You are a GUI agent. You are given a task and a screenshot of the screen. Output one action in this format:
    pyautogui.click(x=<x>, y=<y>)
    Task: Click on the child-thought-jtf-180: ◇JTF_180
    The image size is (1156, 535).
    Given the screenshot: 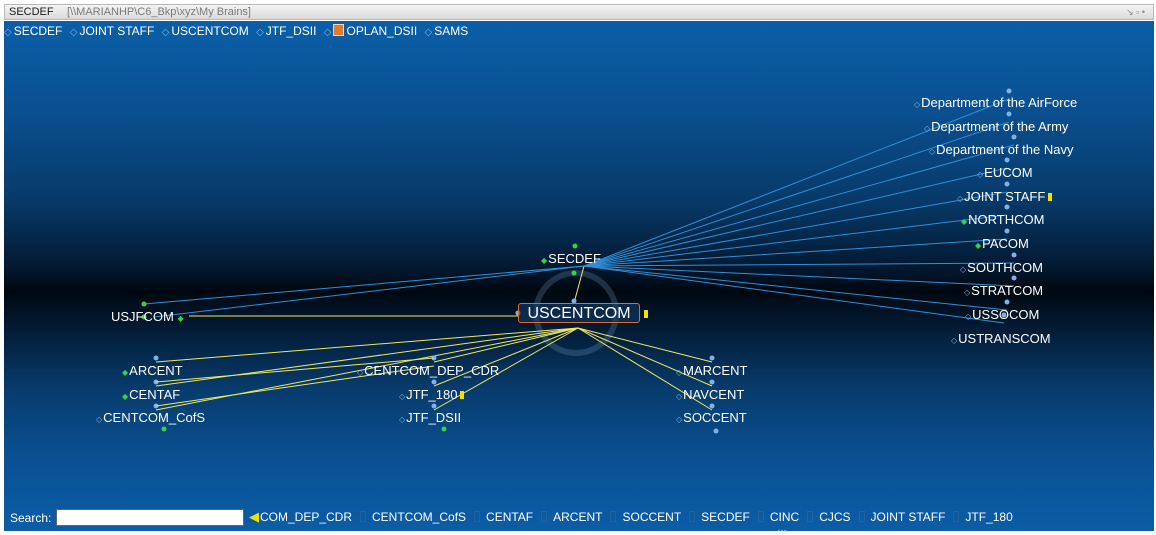 What is the action you would take?
    pyautogui.click(x=432, y=396)
    